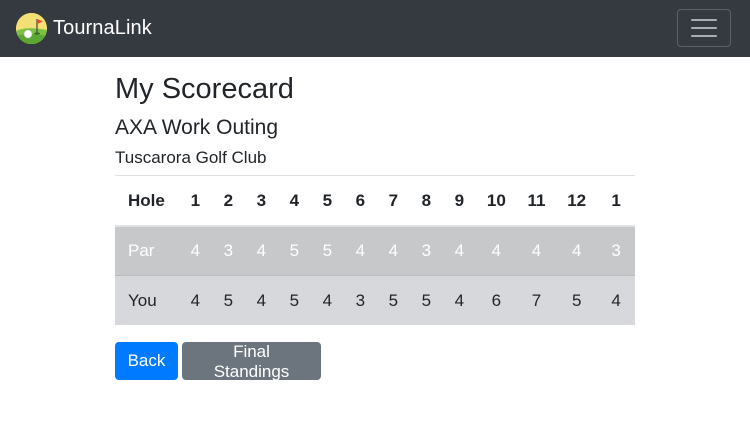 This screenshot has width=750, height=422. I want to click on hole-number: 7, so click(393, 201).